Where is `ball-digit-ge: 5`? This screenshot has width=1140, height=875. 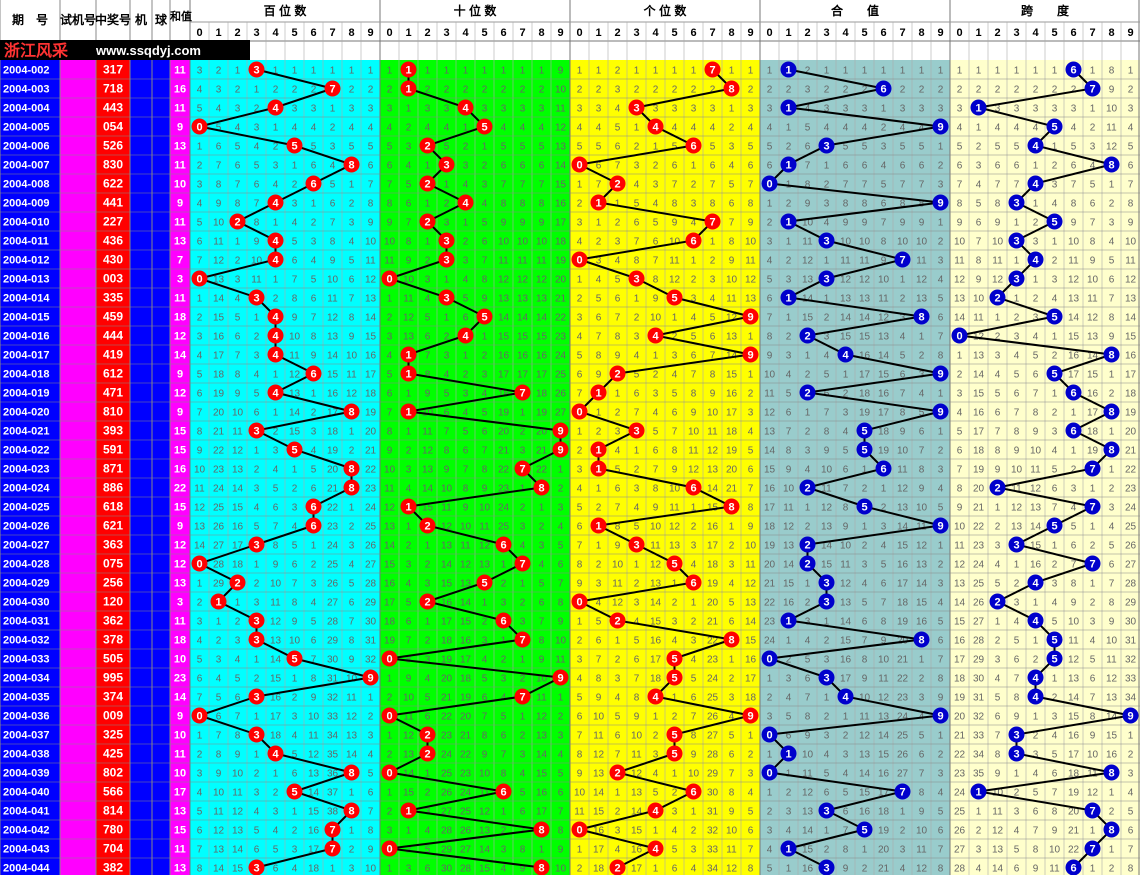 ball-digit-ge: 5 is located at coordinates (674, 755).